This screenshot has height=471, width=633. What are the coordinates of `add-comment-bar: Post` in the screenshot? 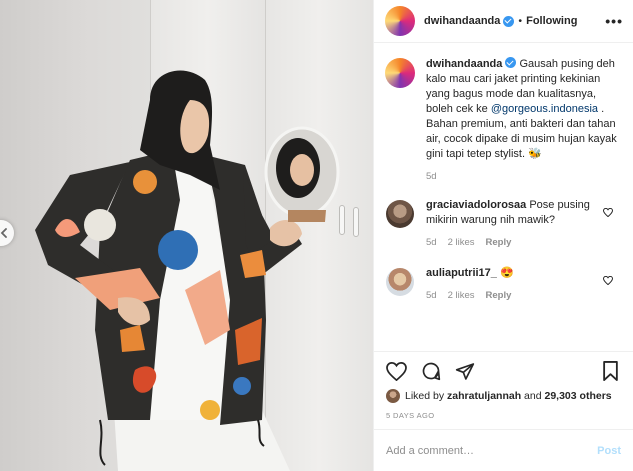 It's located at (503, 450).